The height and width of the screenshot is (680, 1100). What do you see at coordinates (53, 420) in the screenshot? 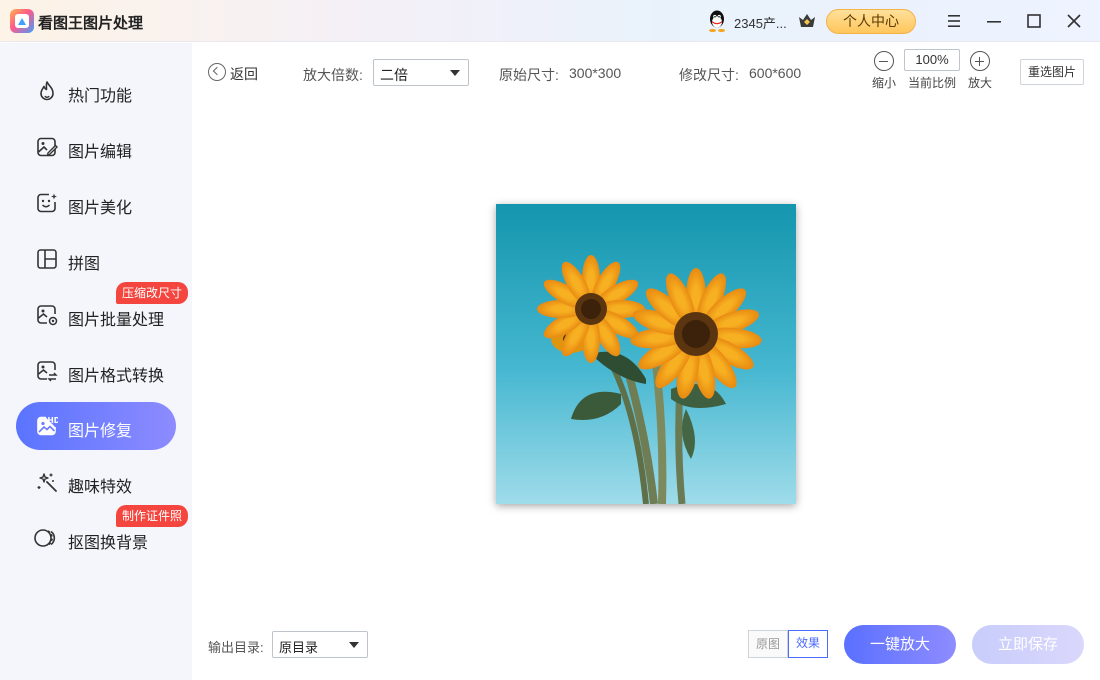
I see `svg-text: HD` at bounding box center [53, 420].